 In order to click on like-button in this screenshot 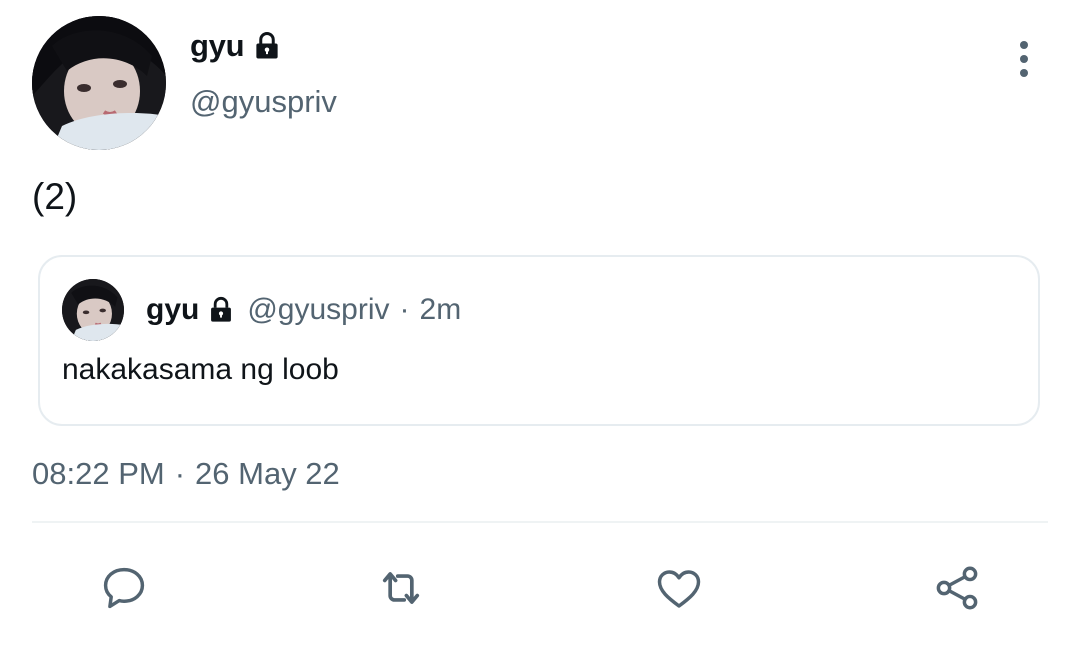, I will do `click(679, 588)`.